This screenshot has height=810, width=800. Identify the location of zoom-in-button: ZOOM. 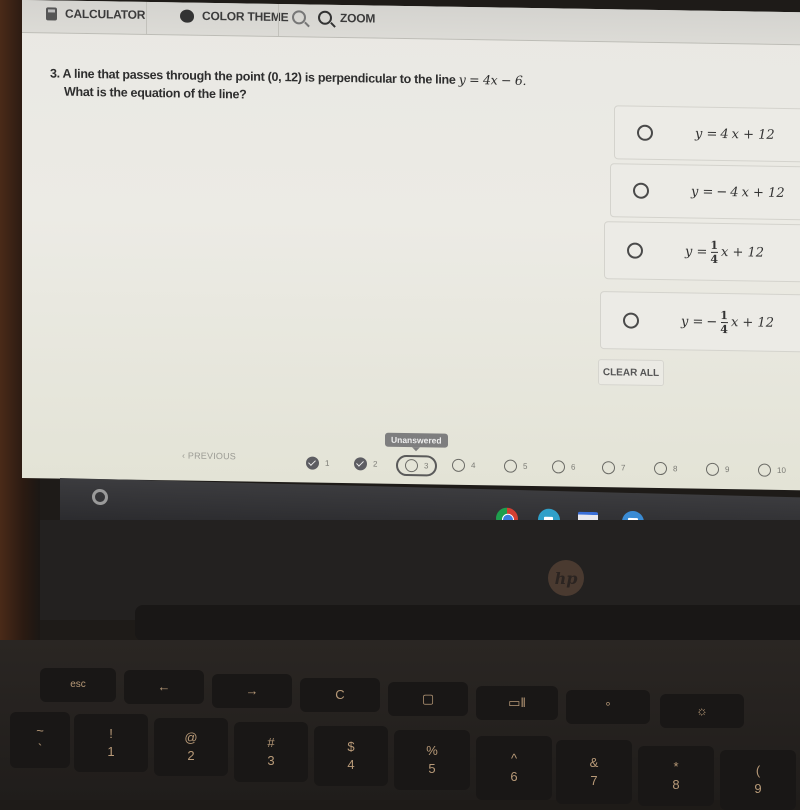
(347, 18).